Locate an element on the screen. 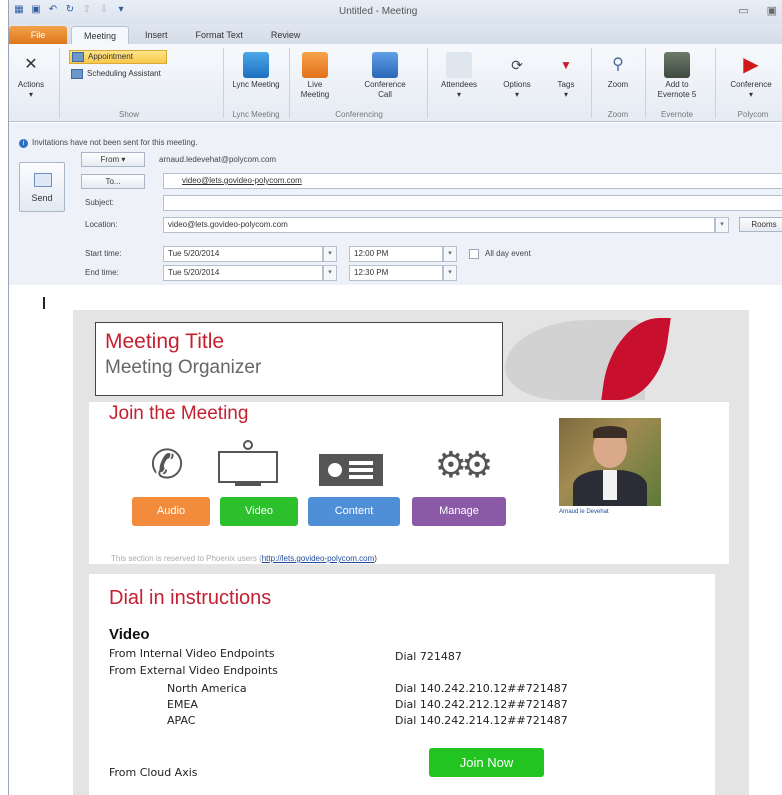  customize-qat-icon: ▾ is located at coordinates (121, 10).